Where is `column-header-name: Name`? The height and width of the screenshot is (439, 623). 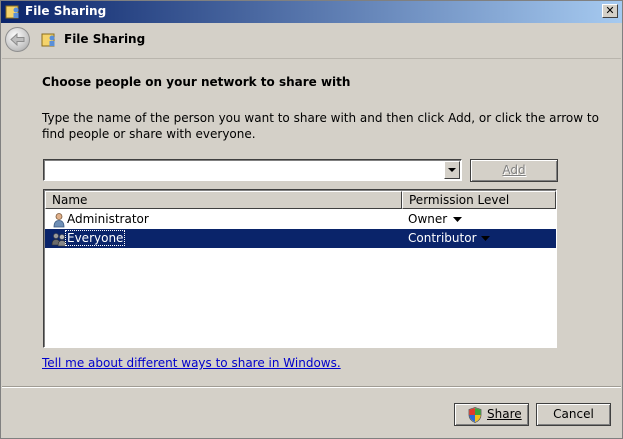
column-header-name: Name is located at coordinates (223, 200).